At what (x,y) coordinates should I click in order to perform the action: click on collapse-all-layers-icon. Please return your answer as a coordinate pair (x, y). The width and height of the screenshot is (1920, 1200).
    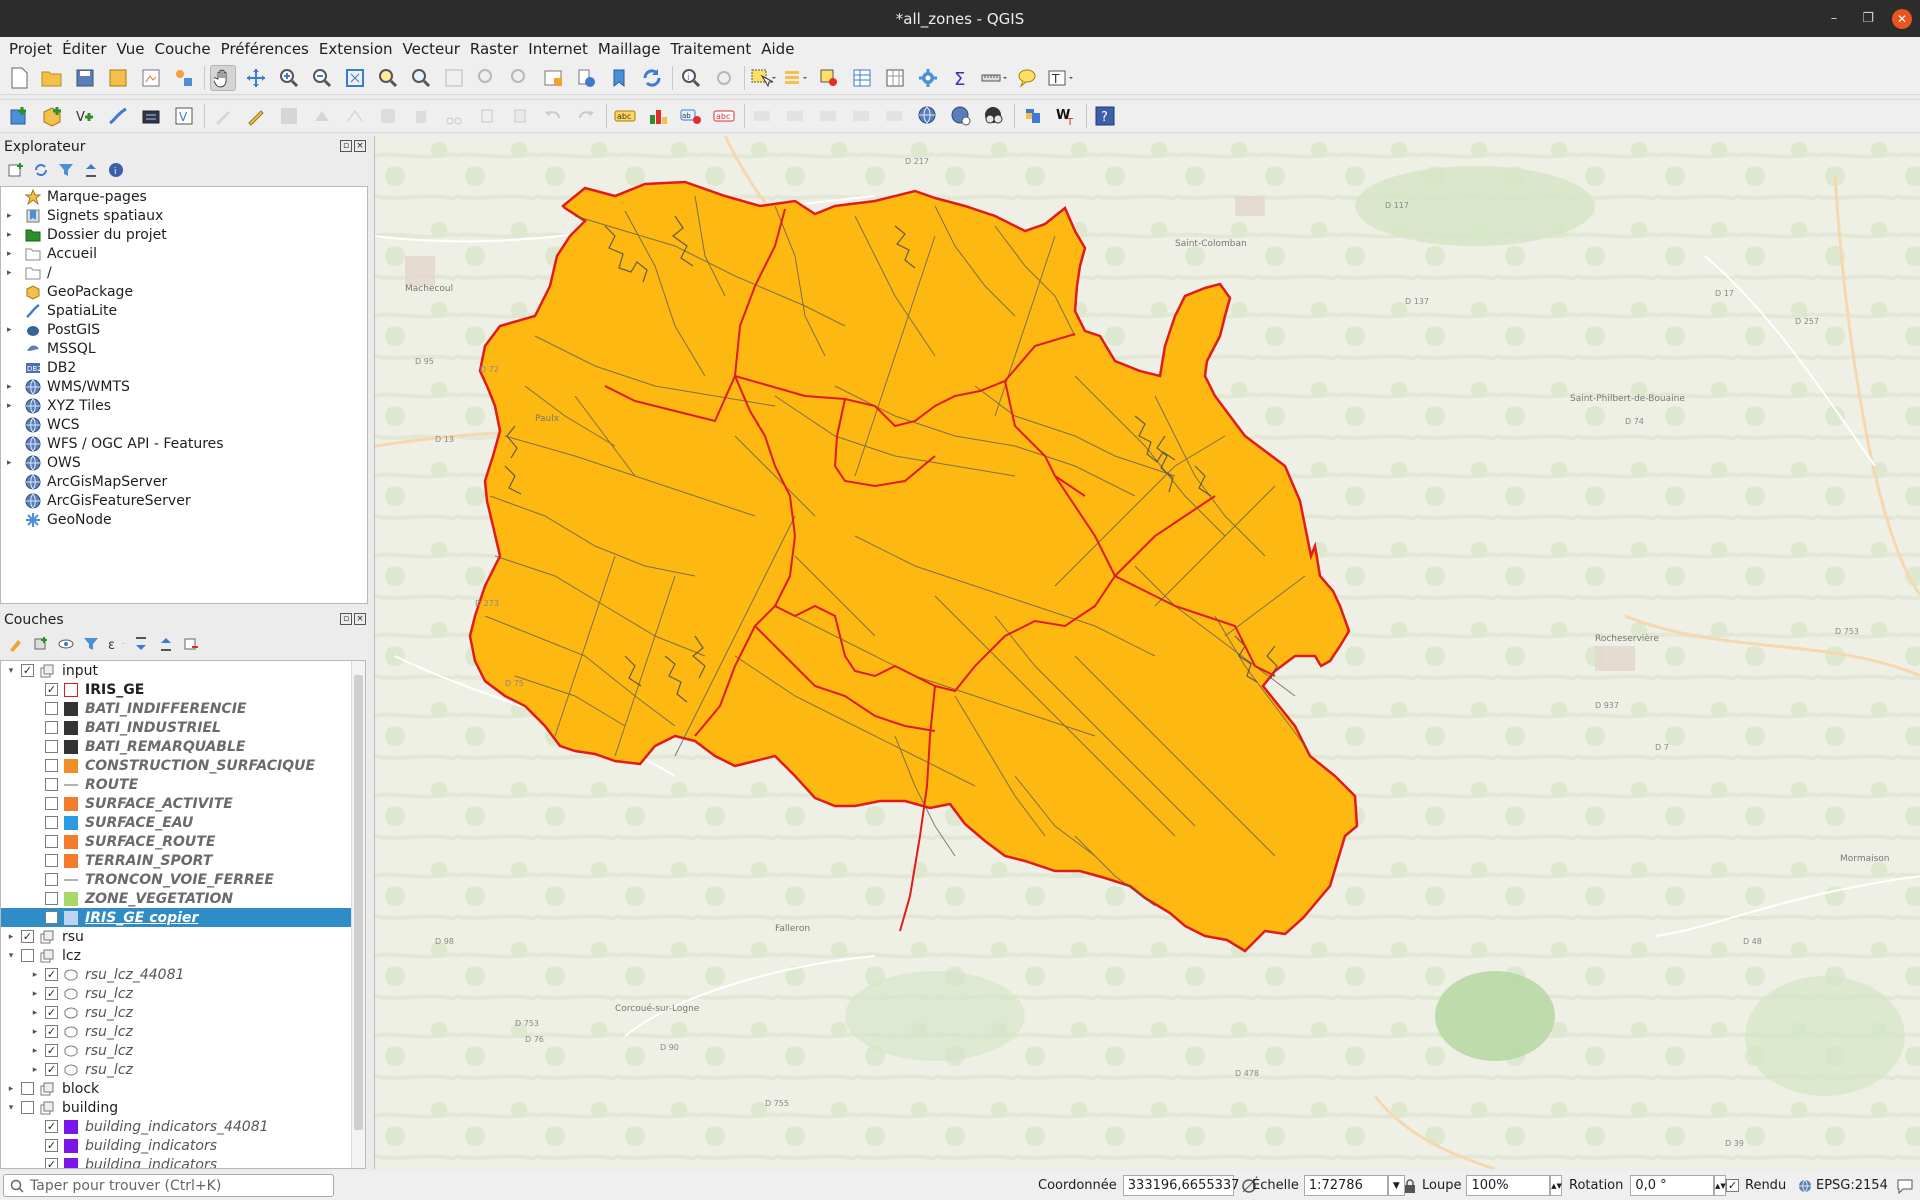
    Looking at the image, I should click on (166, 644).